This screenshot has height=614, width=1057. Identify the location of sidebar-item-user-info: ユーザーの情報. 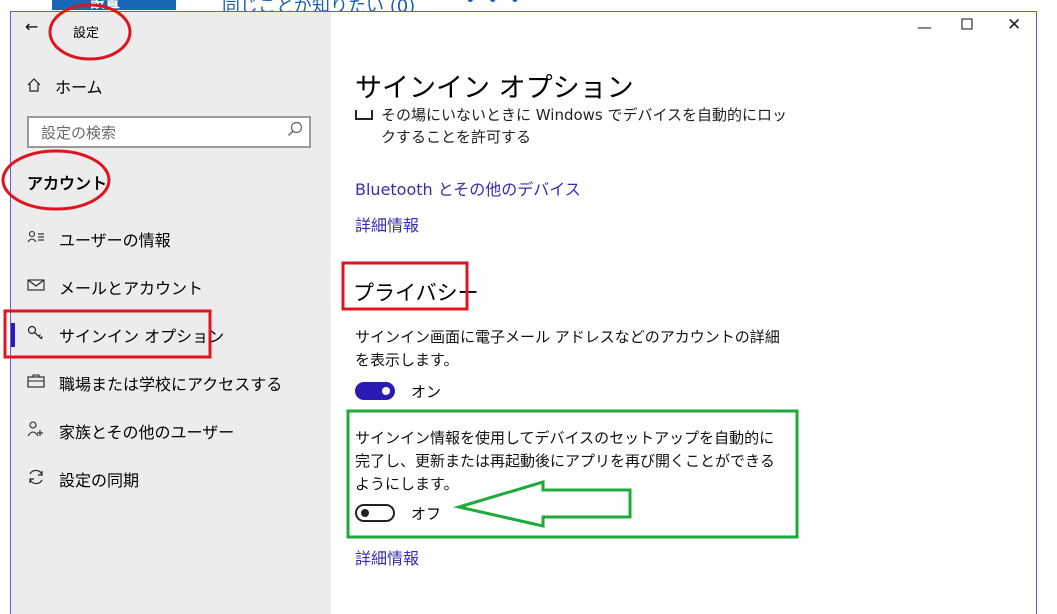
(171, 239).